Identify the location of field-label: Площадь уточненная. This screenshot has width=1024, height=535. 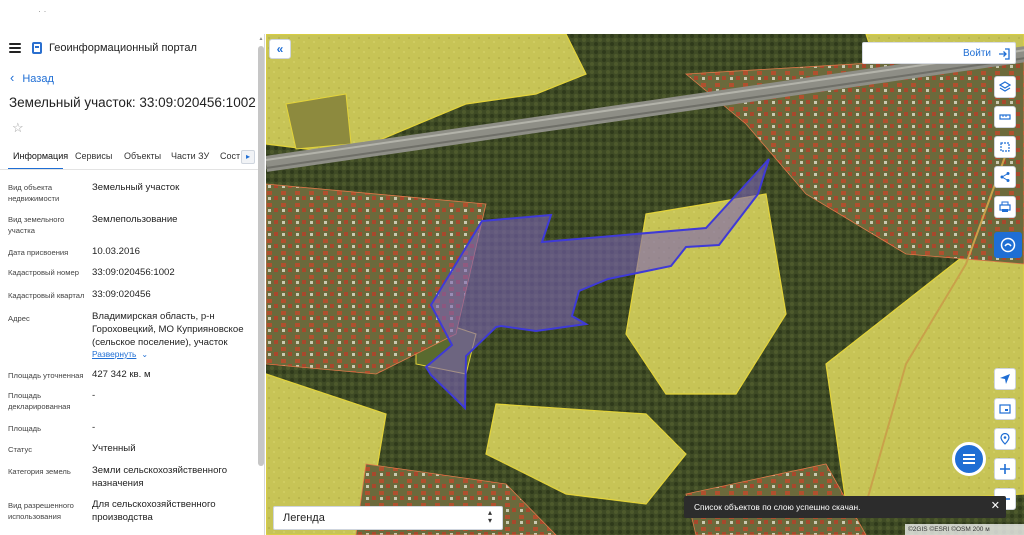
(46, 375).